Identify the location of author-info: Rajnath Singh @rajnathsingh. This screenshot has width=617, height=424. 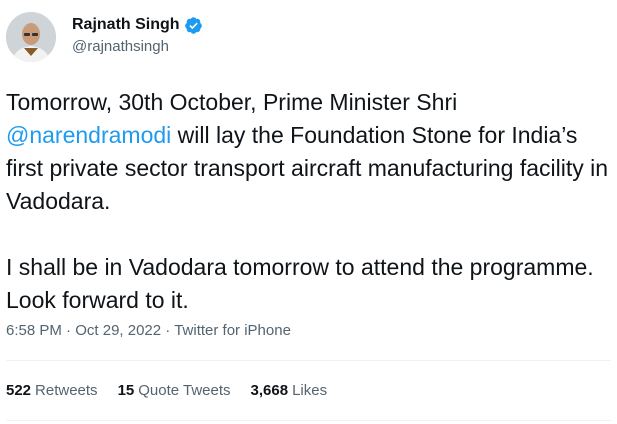
(137, 34).